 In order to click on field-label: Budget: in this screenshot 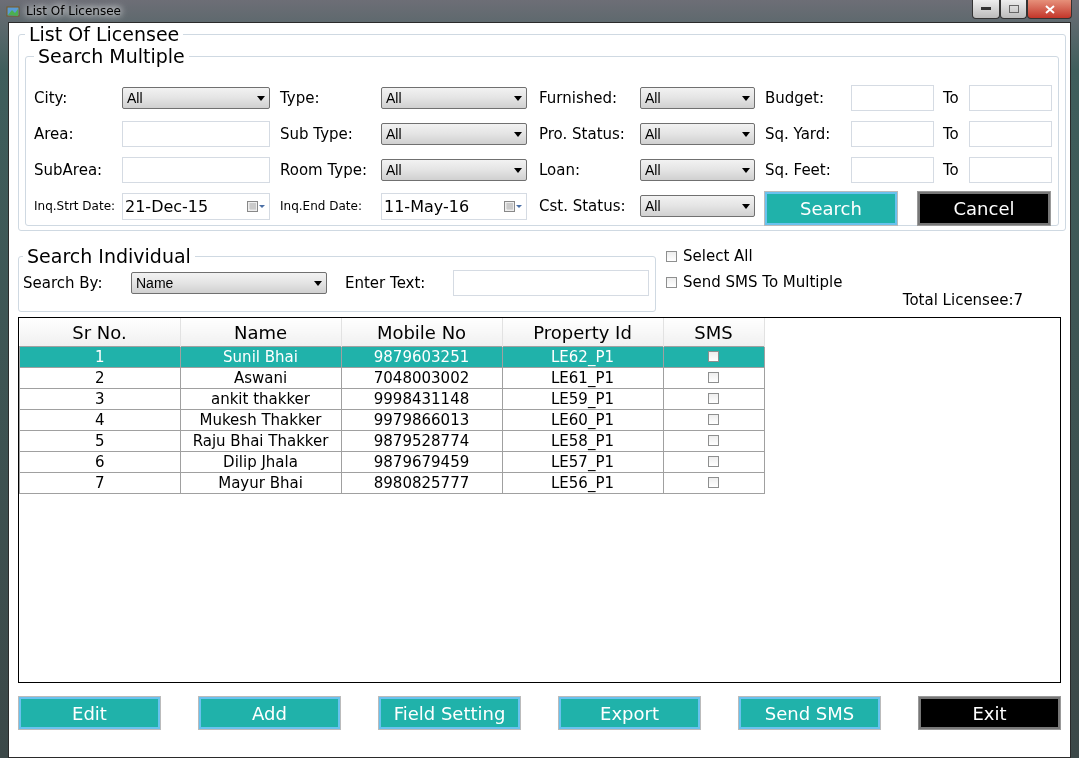, I will do `click(795, 98)`.